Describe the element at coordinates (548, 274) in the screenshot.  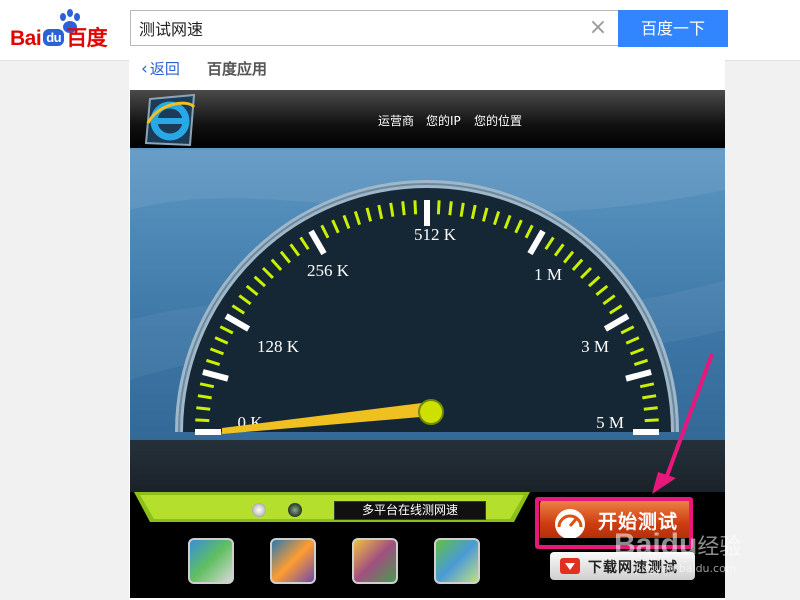
I see `scale-label: 1 M` at that location.